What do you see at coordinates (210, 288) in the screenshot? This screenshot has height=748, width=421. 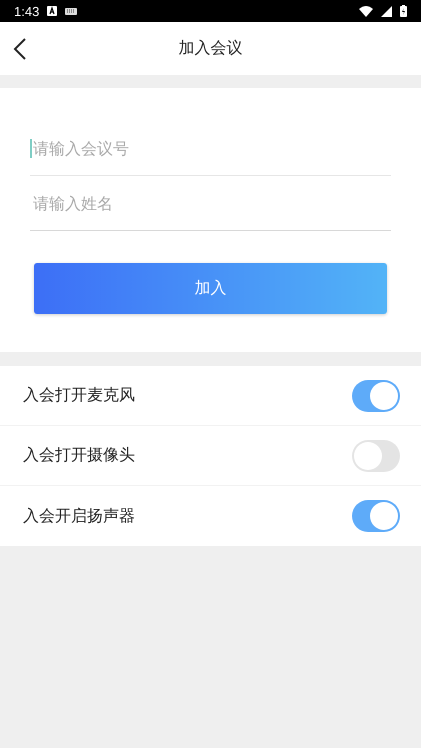 I see `join-button: 加入` at bounding box center [210, 288].